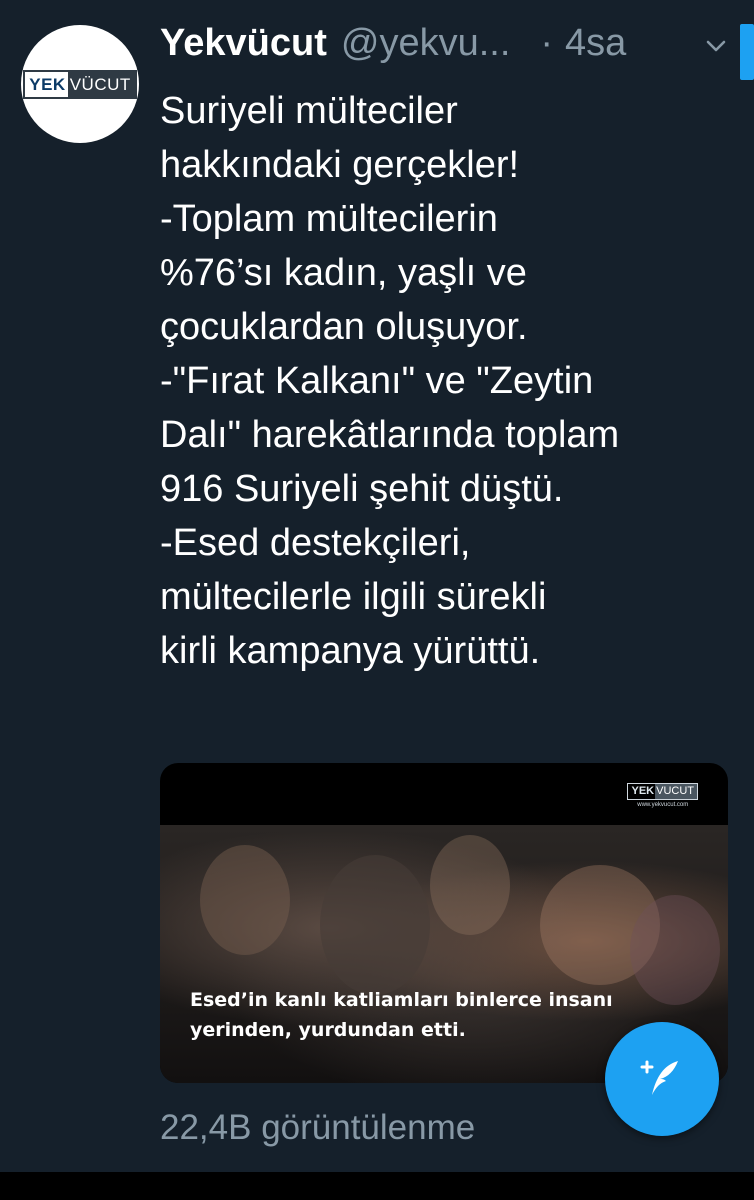  What do you see at coordinates (353, 597) in the screenshot?
I see `tweet-text-line: mültecilerle ilgili sürekli` at bounding box center [353, 597].